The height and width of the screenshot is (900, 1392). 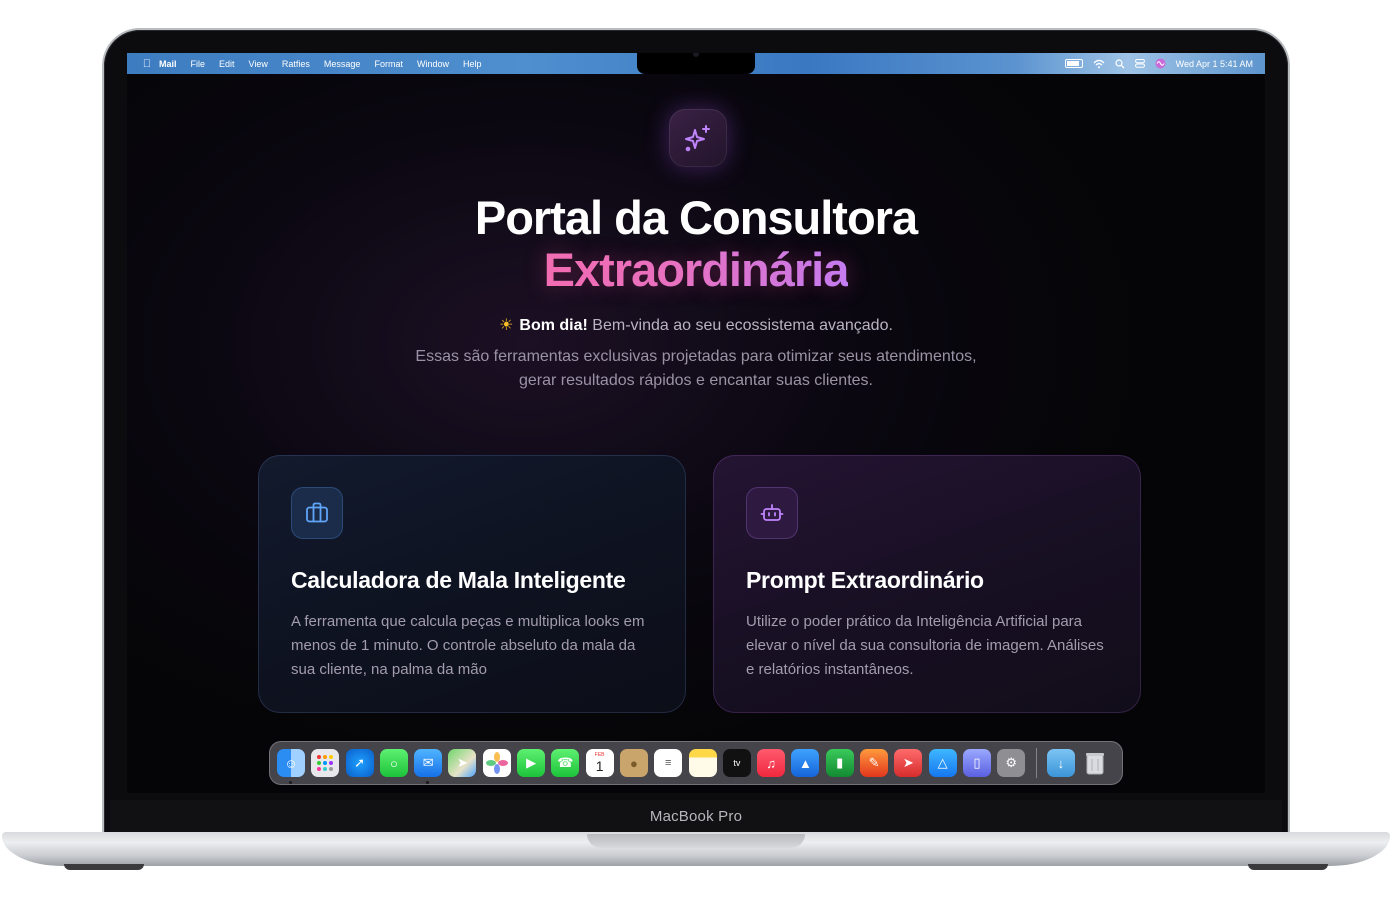 What do you see at coordinates (772, 513) in the screenshot?
I see `bot-icon` at bounding box center [772, 513].